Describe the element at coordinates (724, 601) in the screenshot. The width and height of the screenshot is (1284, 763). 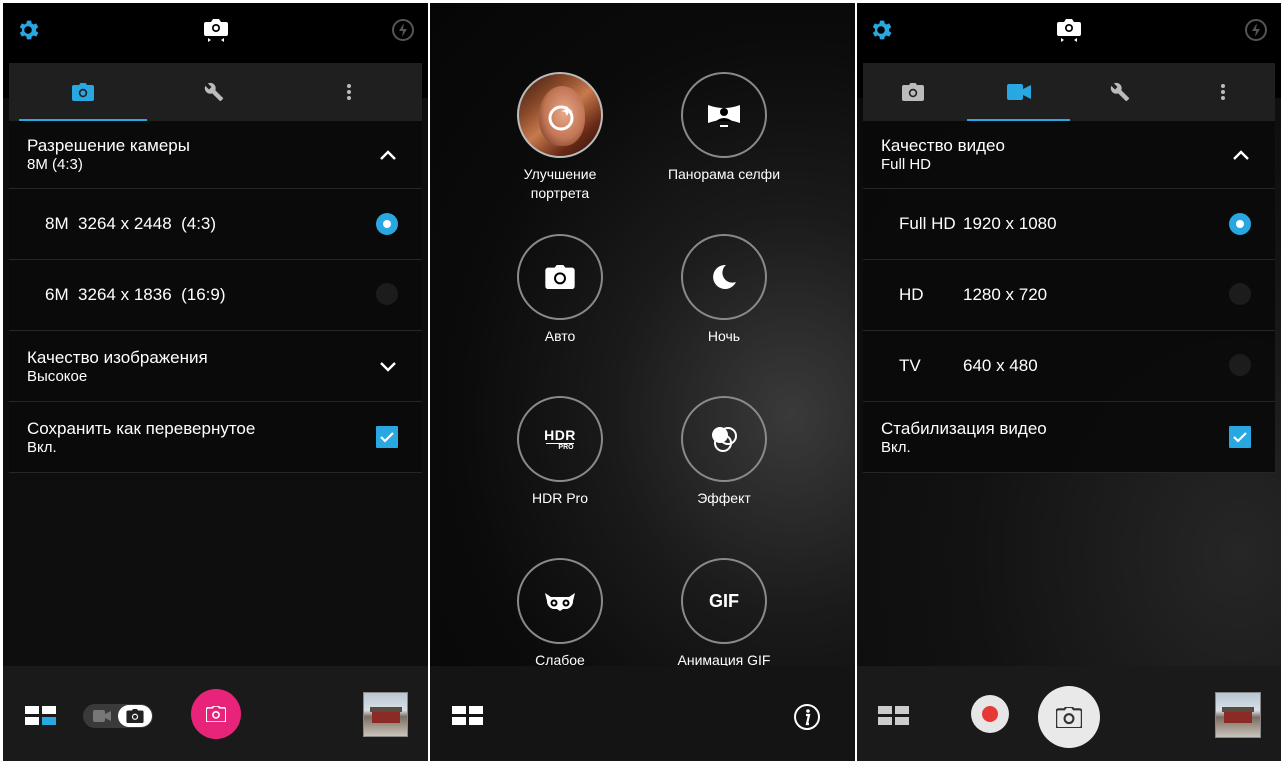
I see `mode-gif-animation: GIF` at that location.